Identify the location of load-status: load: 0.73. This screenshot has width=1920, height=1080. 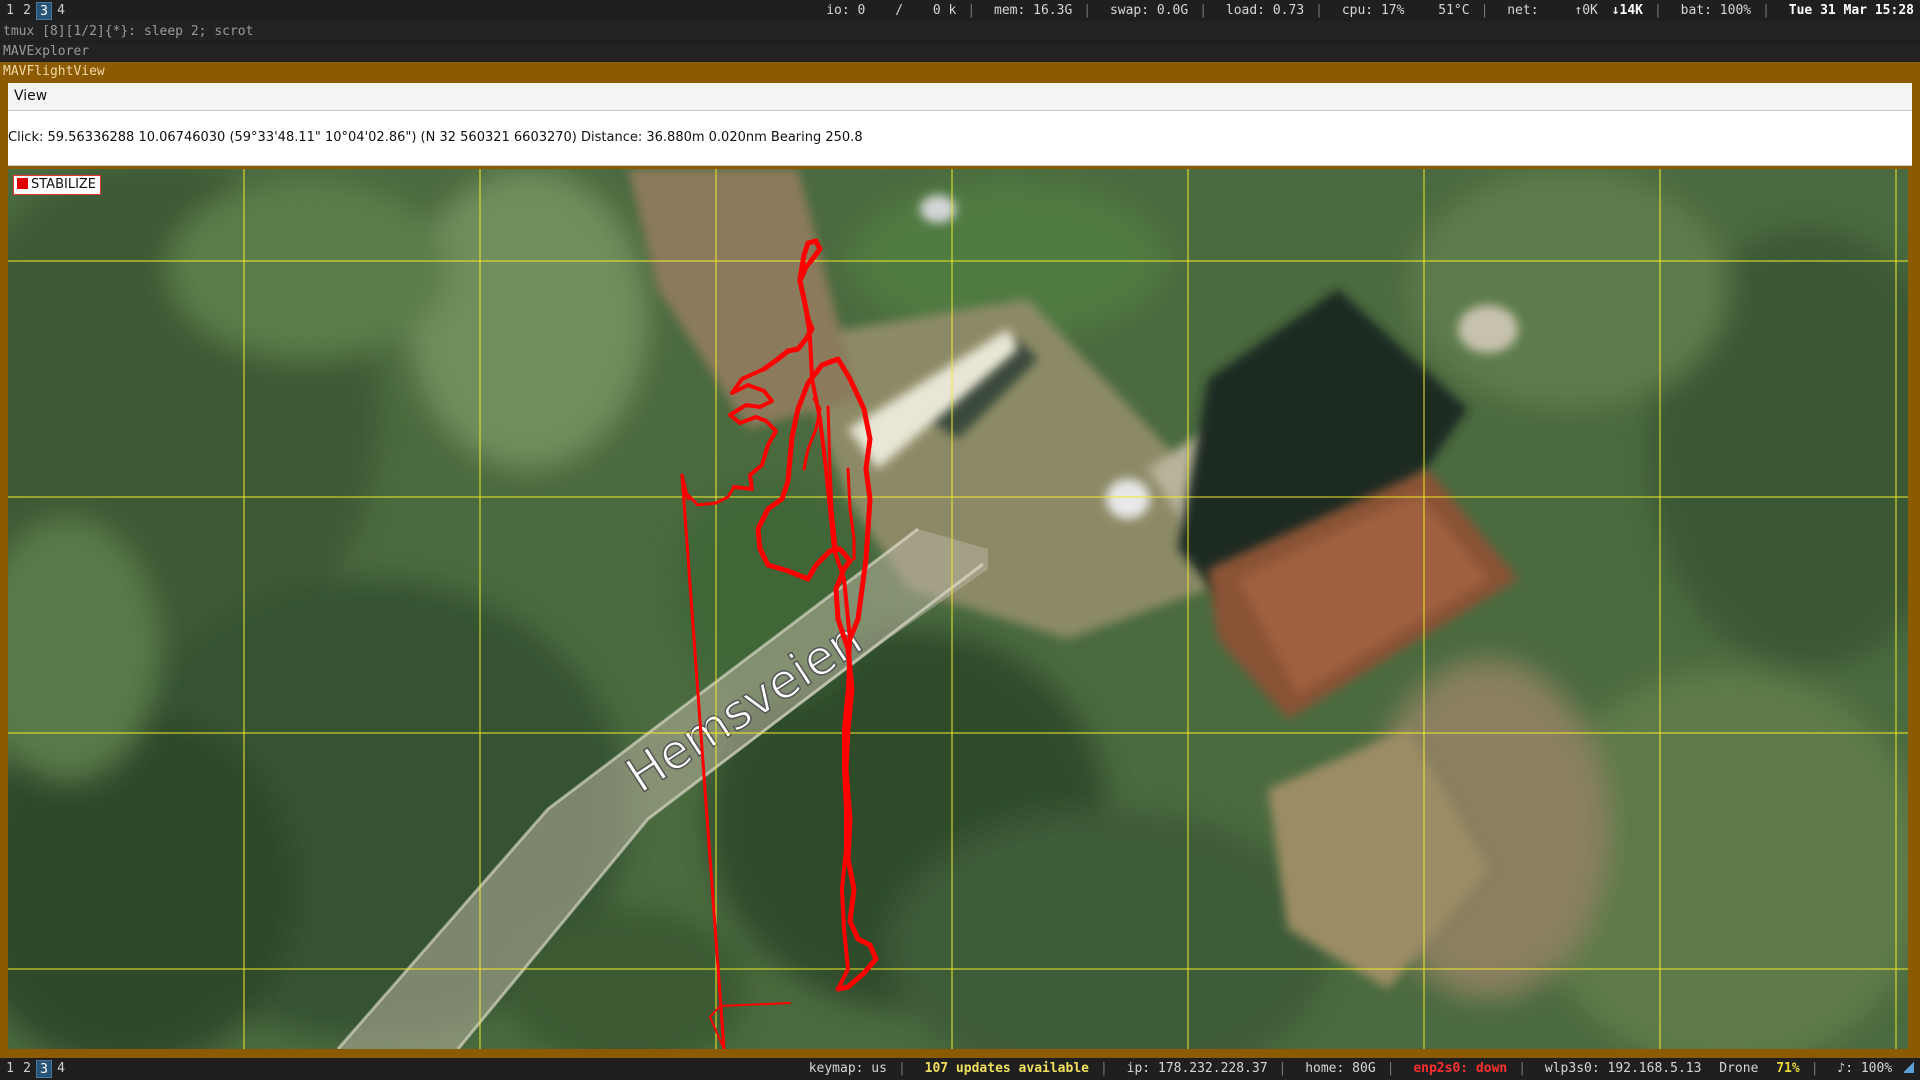
(1265, 10).